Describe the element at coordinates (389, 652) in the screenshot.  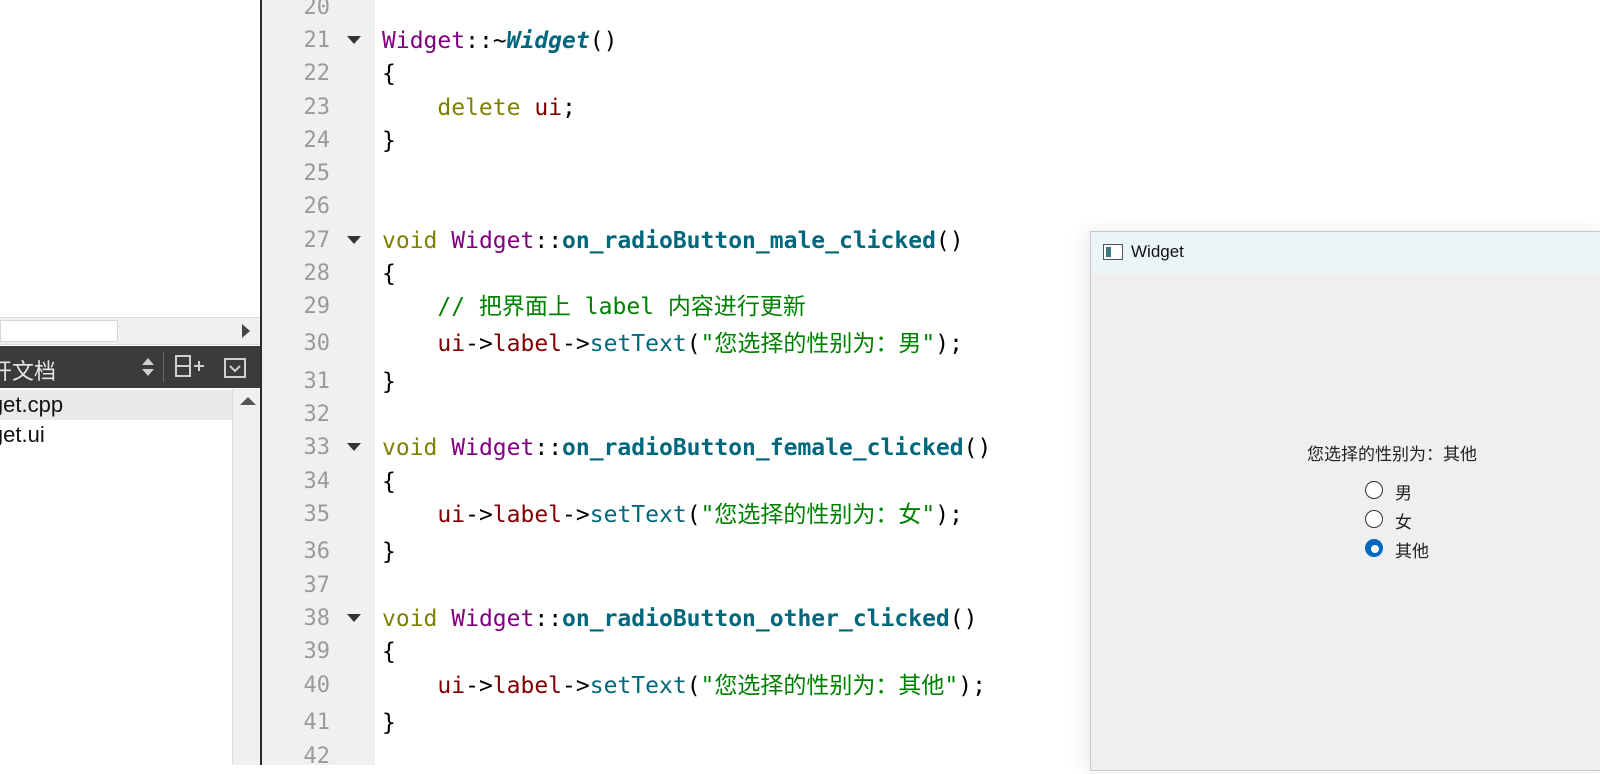
I see `code-line-39: {` at that location.